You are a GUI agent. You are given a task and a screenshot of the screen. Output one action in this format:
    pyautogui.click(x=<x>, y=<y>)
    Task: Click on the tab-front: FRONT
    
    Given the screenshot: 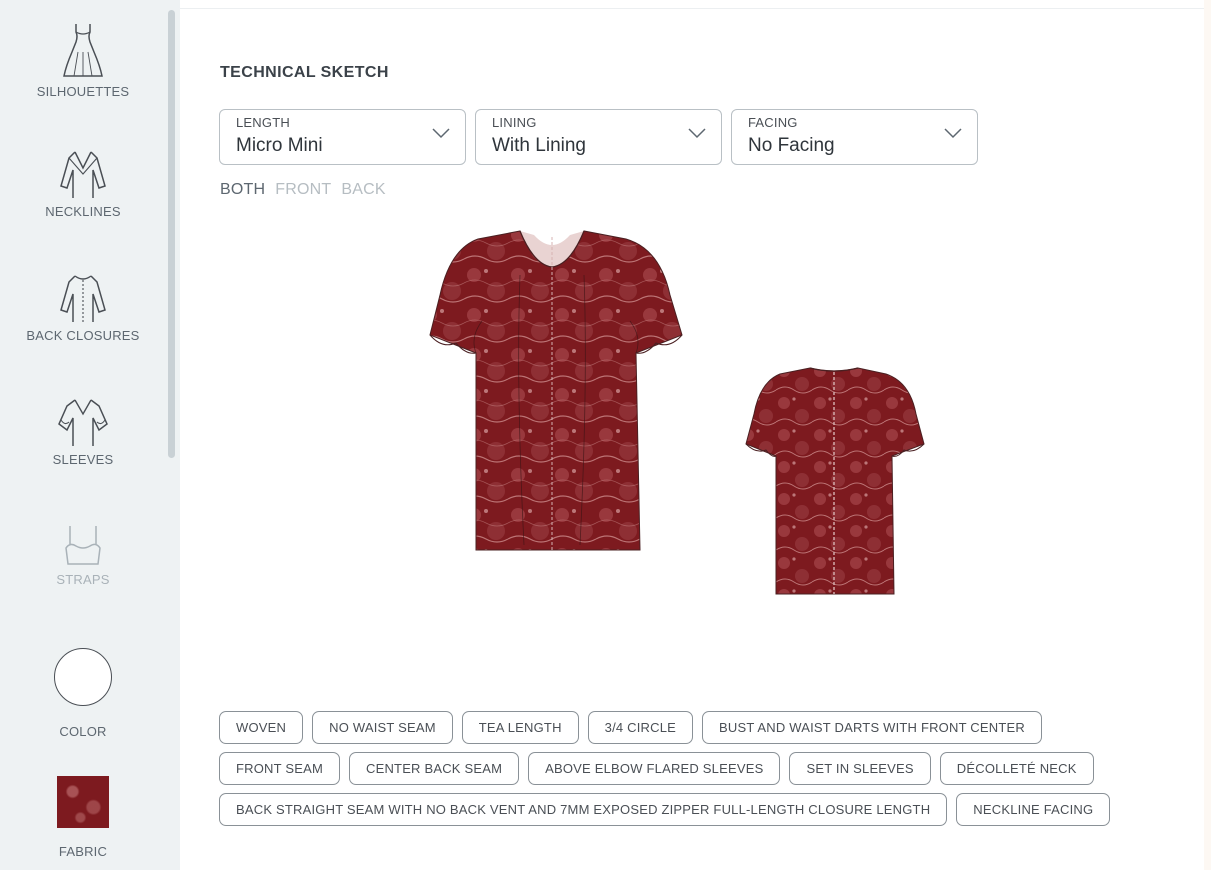 What is the action you would take?
    pyautogui.click(x=303, y=190)
    